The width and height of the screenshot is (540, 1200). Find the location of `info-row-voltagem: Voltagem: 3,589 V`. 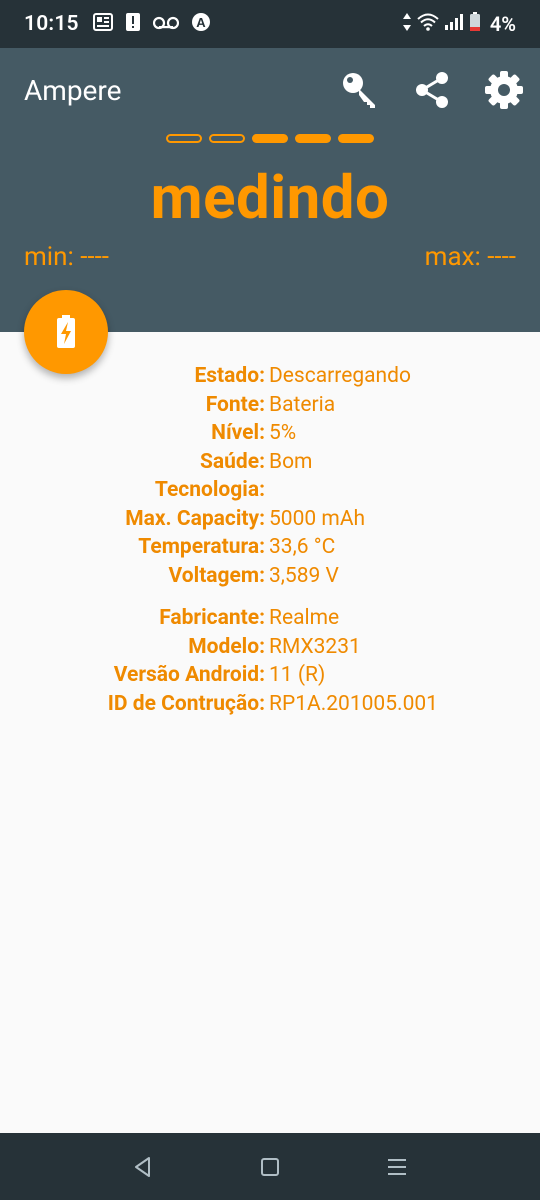

info-row-voltagem: Voltagem: 3,589 V is located at coordinates (270, 576).